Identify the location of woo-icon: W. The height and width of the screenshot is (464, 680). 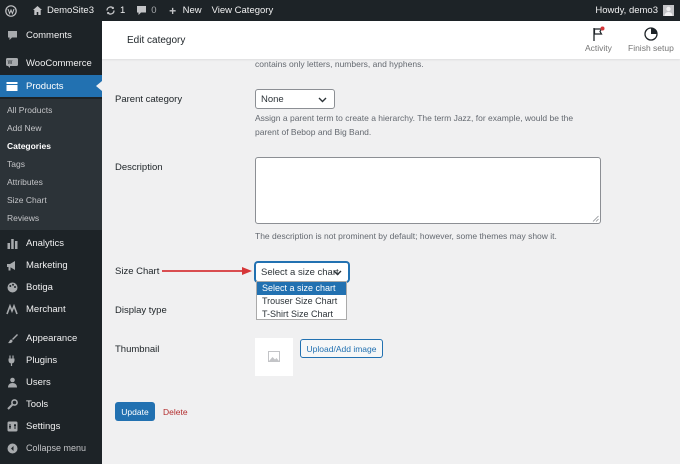
(12, 63).